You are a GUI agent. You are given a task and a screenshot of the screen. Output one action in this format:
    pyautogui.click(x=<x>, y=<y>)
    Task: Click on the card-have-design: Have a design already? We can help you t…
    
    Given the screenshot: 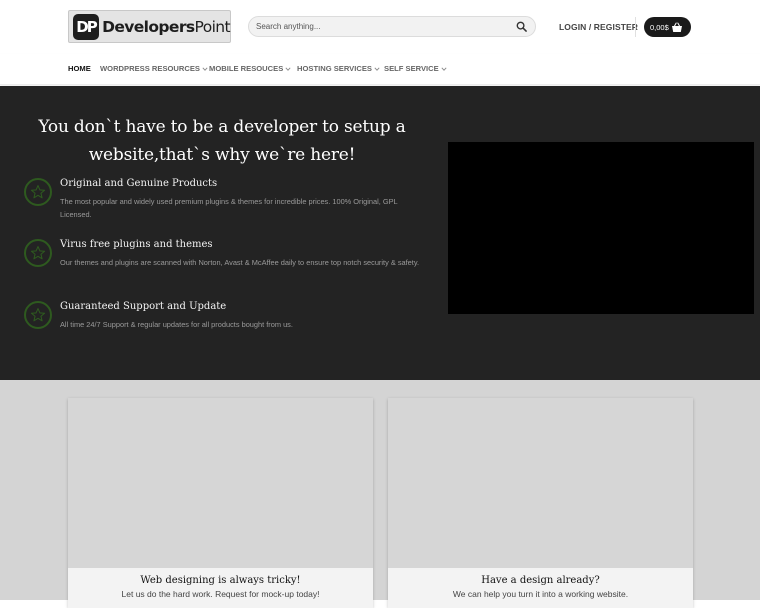 What is the action you would take?
    pyautogui.click(x=540, y=503)
    